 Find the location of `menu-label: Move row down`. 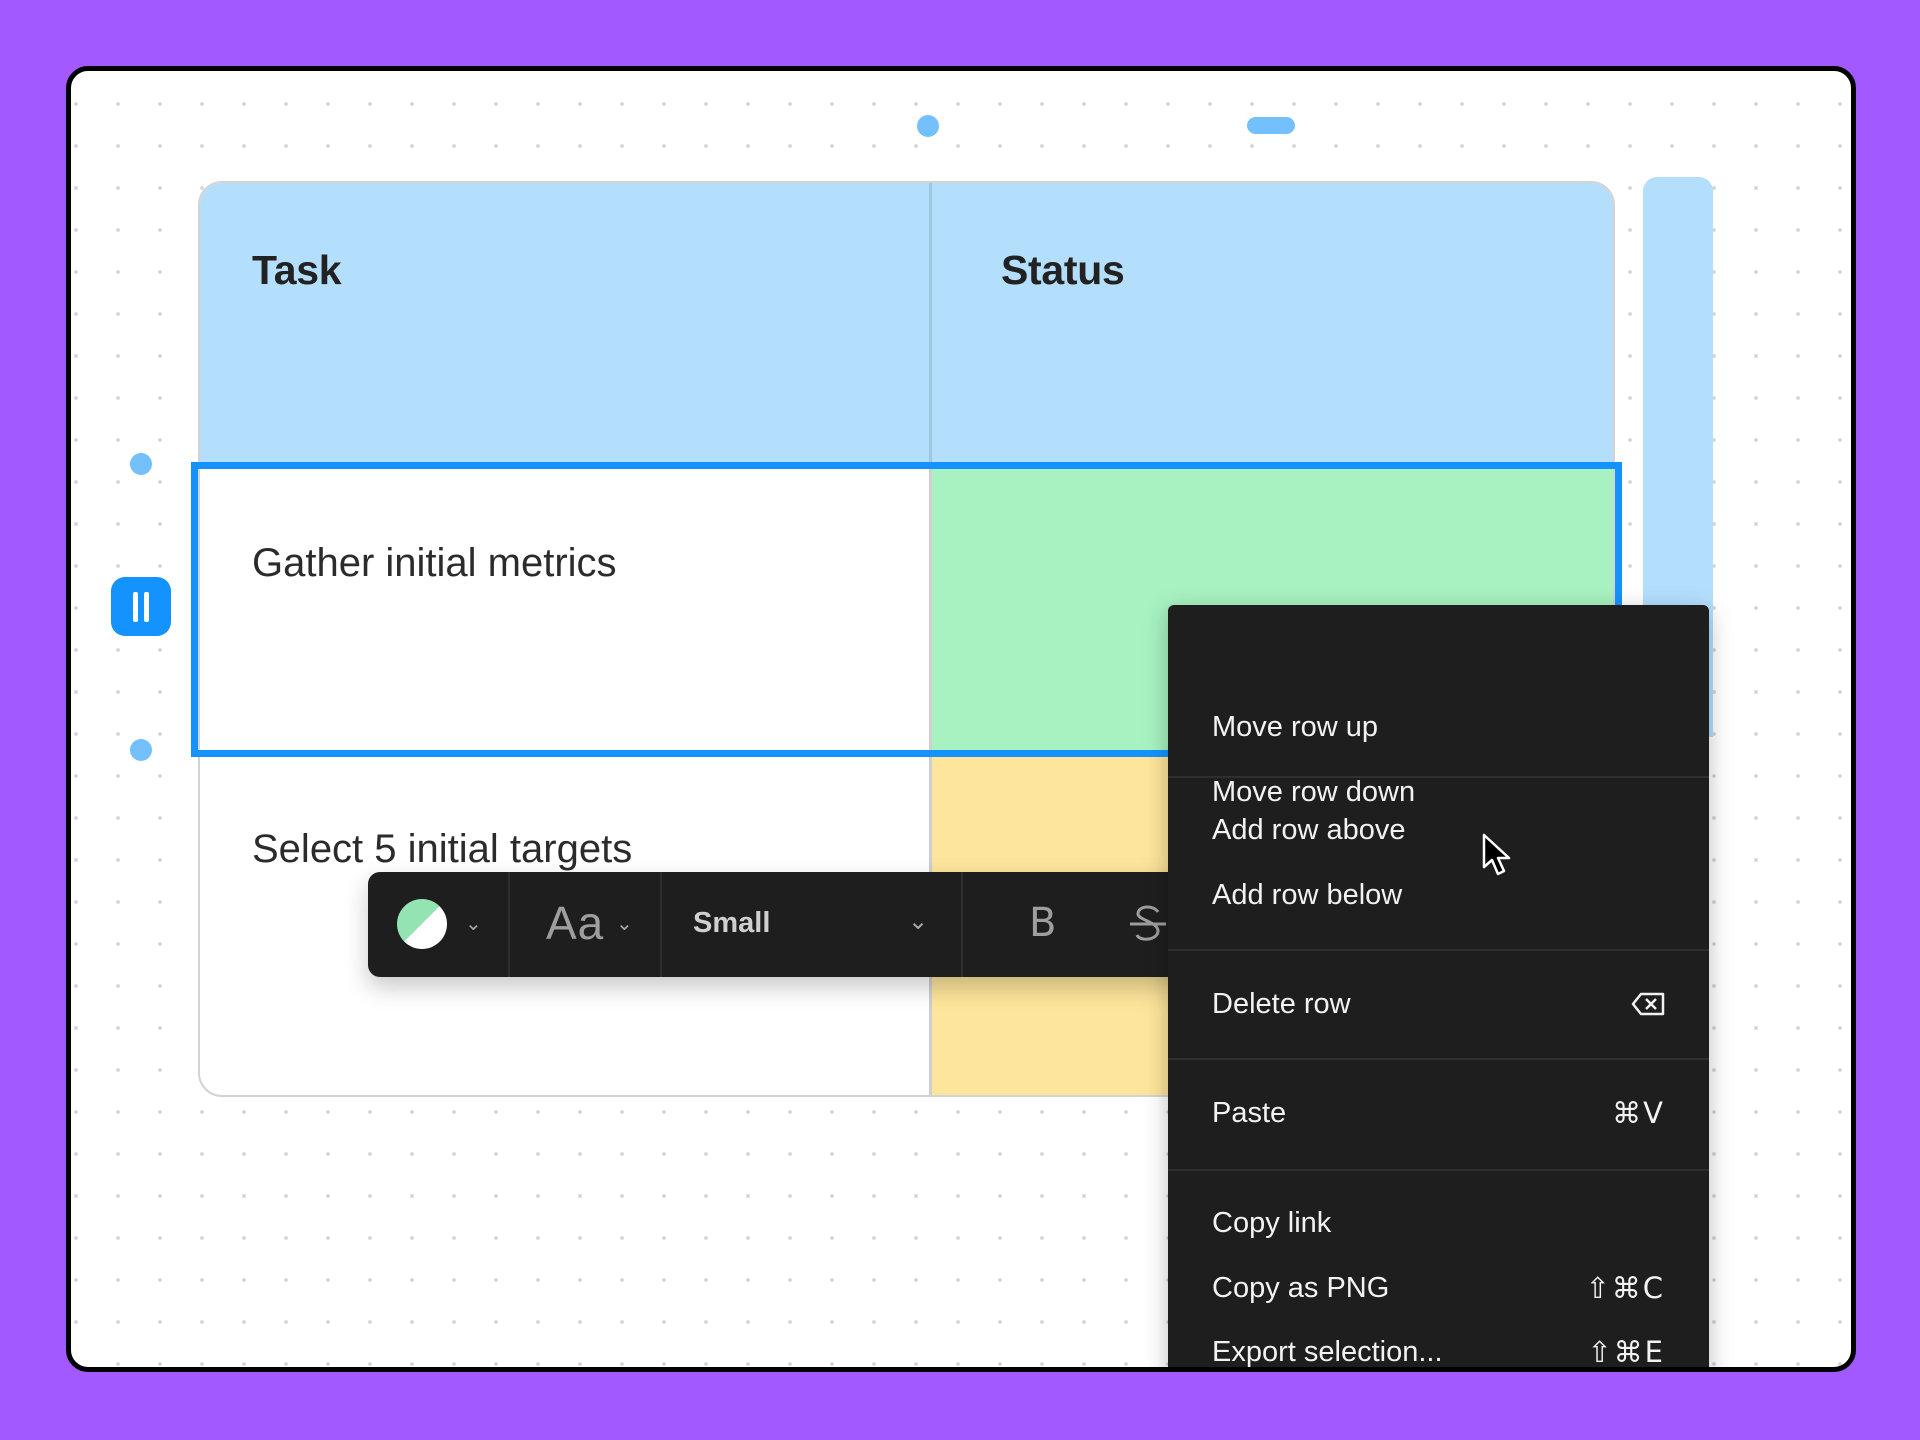

menu-label: Move row down is located at coordinates (1314, 791).